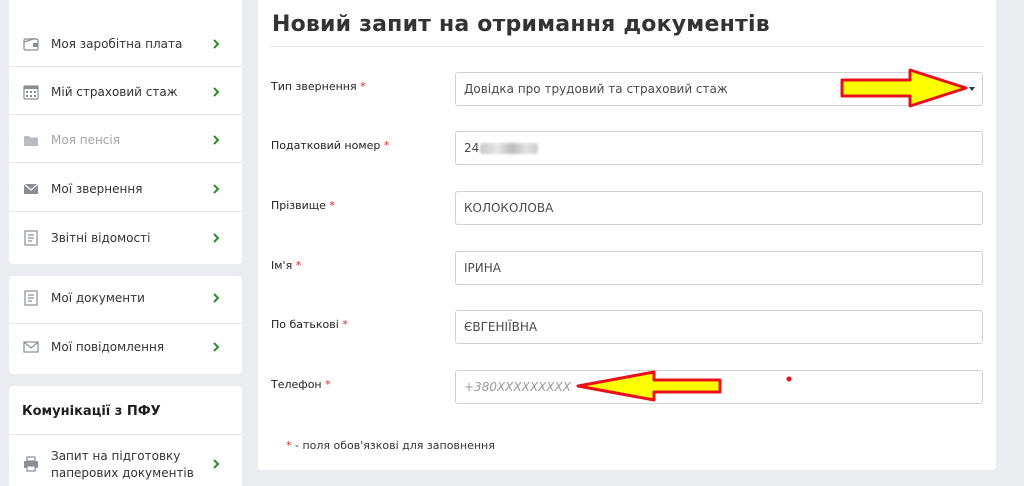  What do you see at coordinates (101, 238) in the screenshot?
I see `sidebar-item-label: Звітні відомості` at bounding box center [101, 238].